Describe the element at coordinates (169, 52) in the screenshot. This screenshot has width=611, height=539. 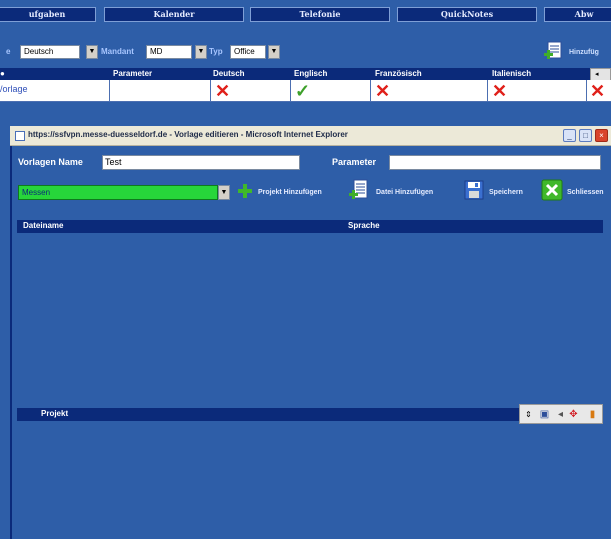
I see `mandant-select: MD` at that location.